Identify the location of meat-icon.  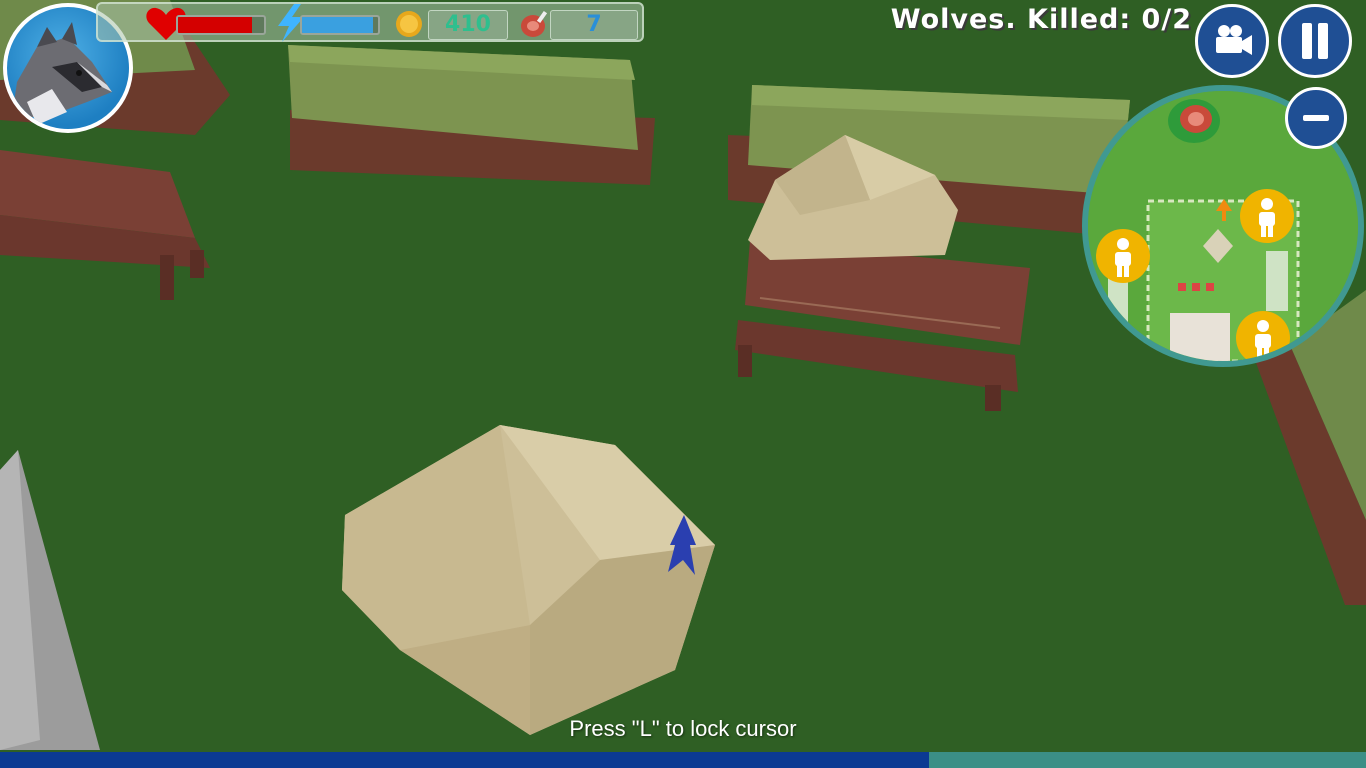
(534, 23).